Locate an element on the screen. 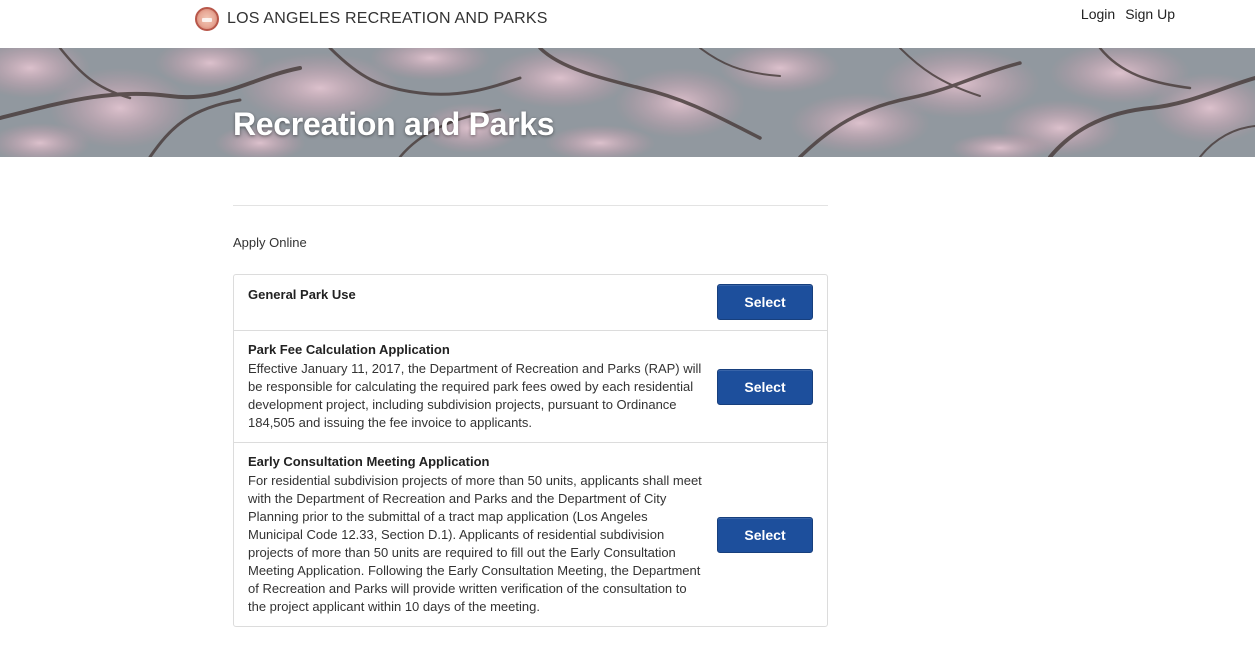 The width and height of the screenshot is (1255, 671). select-general-park-use-button: Select is located at coordinates (765, 302).